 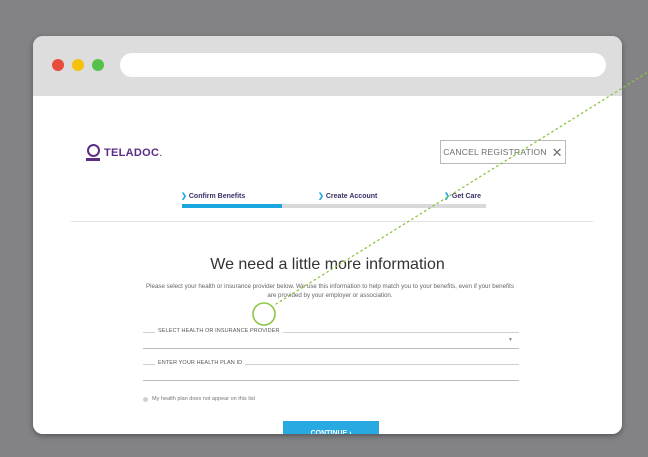 I want to click on radio-button, so click(x=145, y=399).